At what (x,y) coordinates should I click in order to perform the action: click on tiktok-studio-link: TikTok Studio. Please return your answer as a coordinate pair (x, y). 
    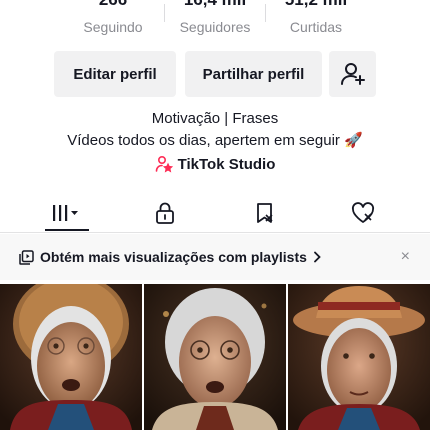
    Looking at the image, I should click on (215, 164).